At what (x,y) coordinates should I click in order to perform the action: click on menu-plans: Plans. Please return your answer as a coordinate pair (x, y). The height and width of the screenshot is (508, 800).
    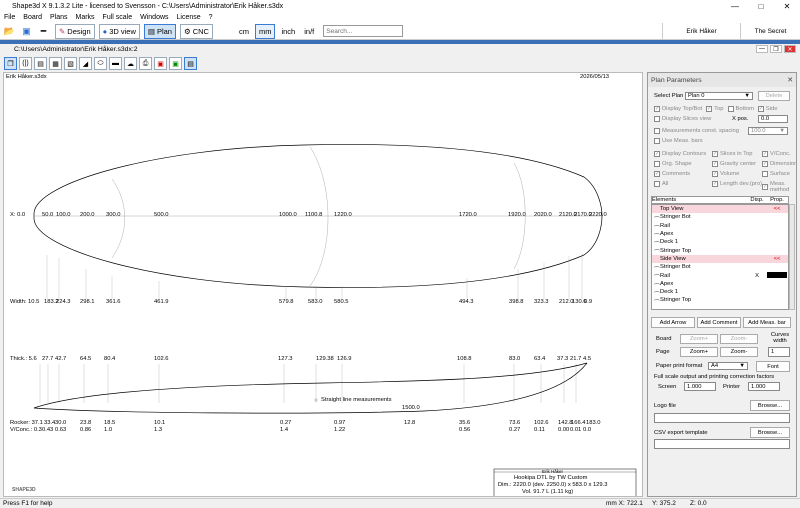
    Looking at the image, I should click on (59, 17).